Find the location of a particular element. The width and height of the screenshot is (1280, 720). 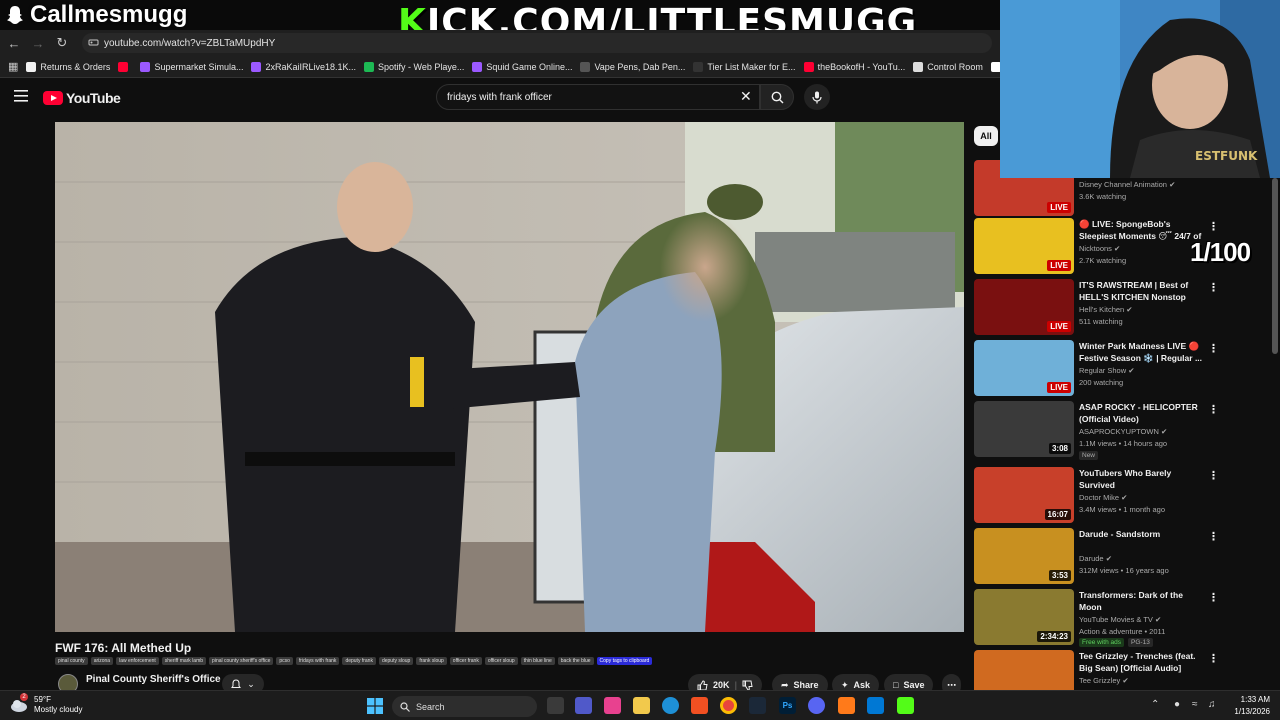

video-tag: arizona is located at coordinates (102, 661).